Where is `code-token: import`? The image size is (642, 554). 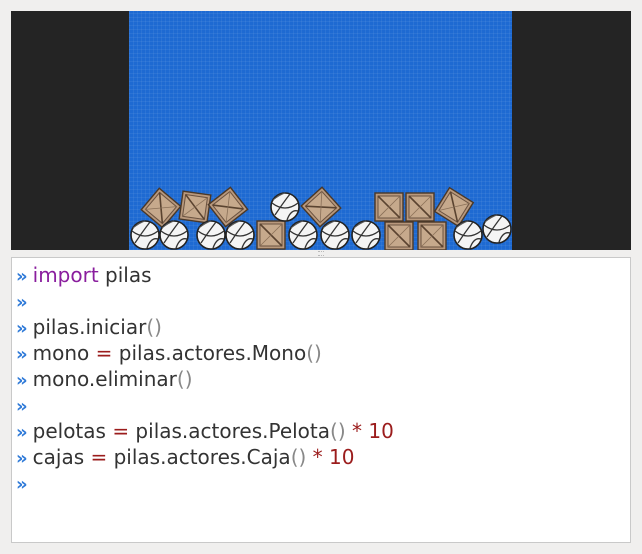
code-token: import is located at coordinates (65, 275).